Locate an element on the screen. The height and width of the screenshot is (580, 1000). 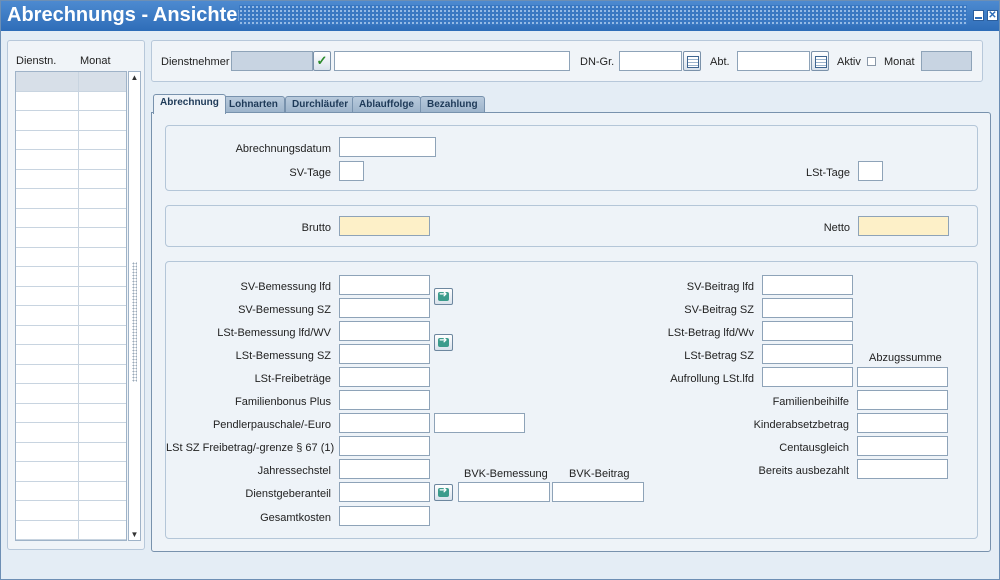
column-header-dienstn: Dienstn. is located at coordinates (36, 61).